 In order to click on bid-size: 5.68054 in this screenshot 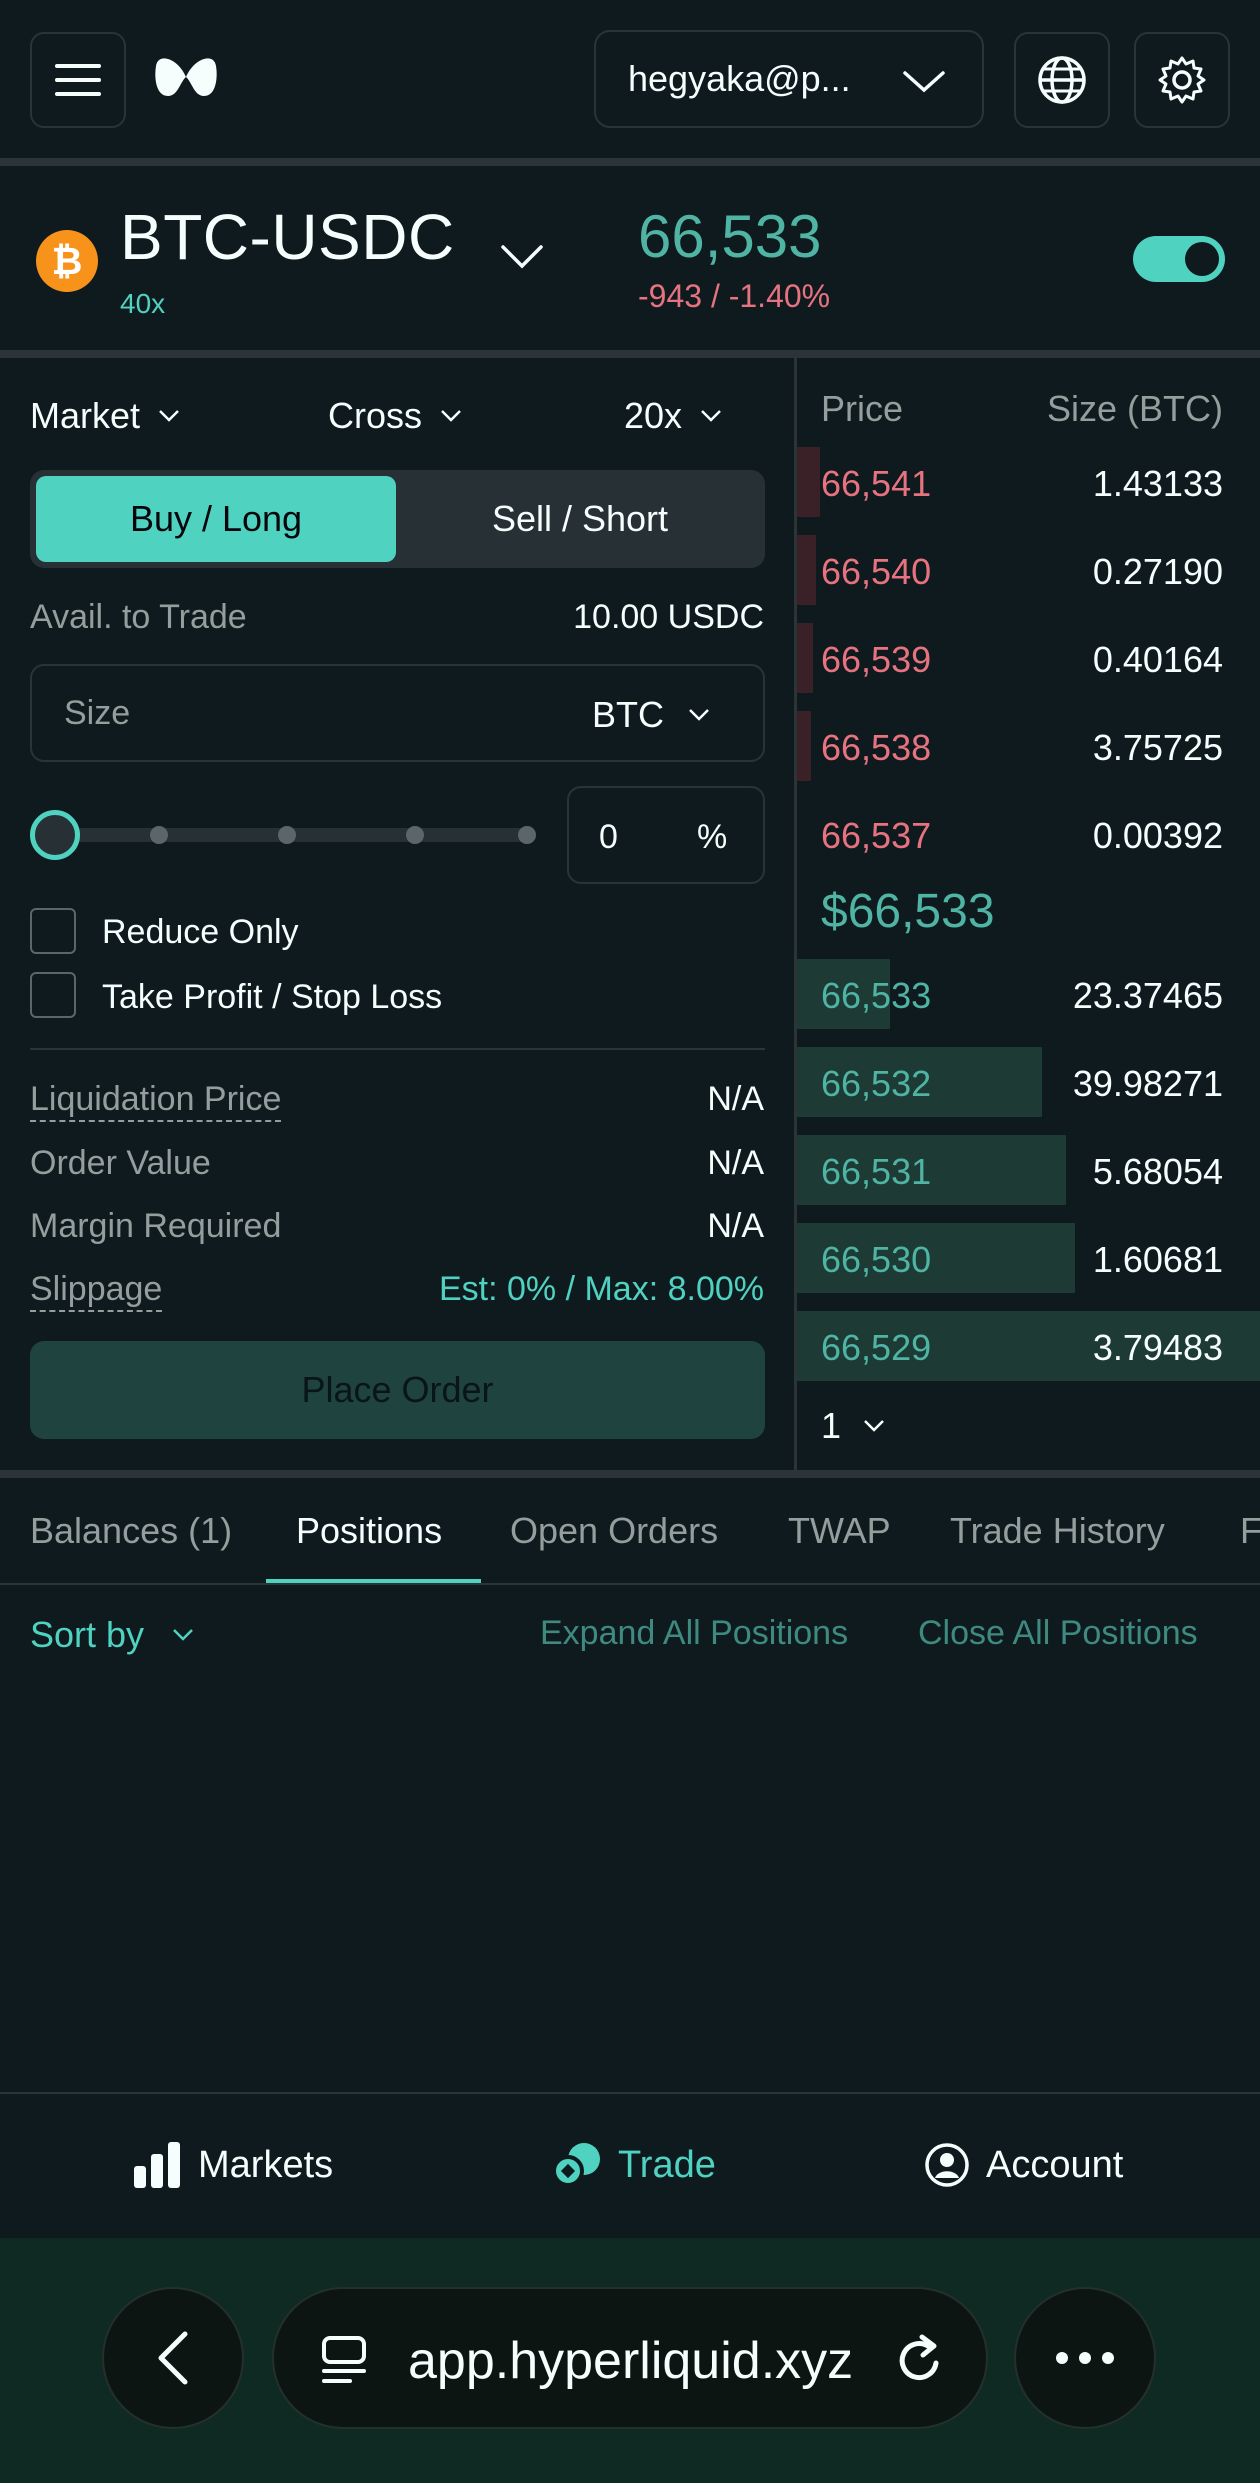, I will do `click(1157, 1171)`.